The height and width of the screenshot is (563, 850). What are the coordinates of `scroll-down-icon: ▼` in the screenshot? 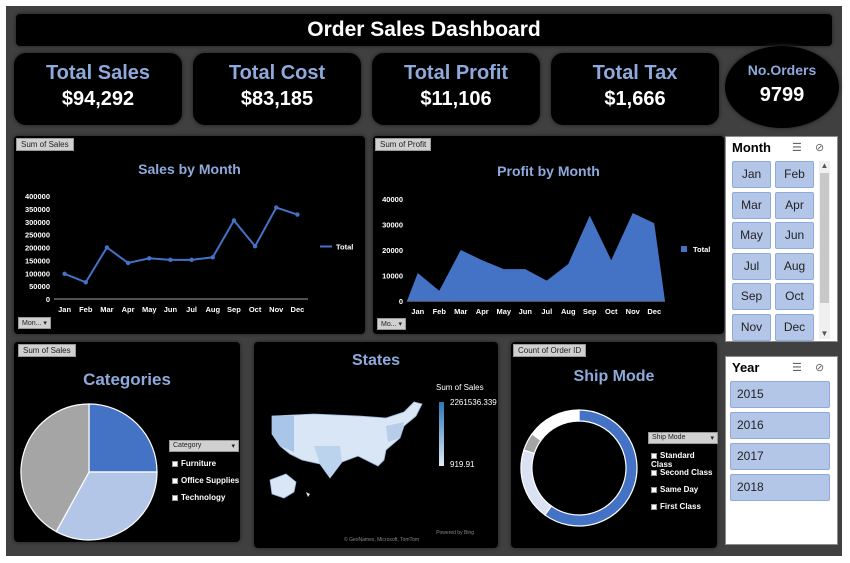 It's located at (824, 334).